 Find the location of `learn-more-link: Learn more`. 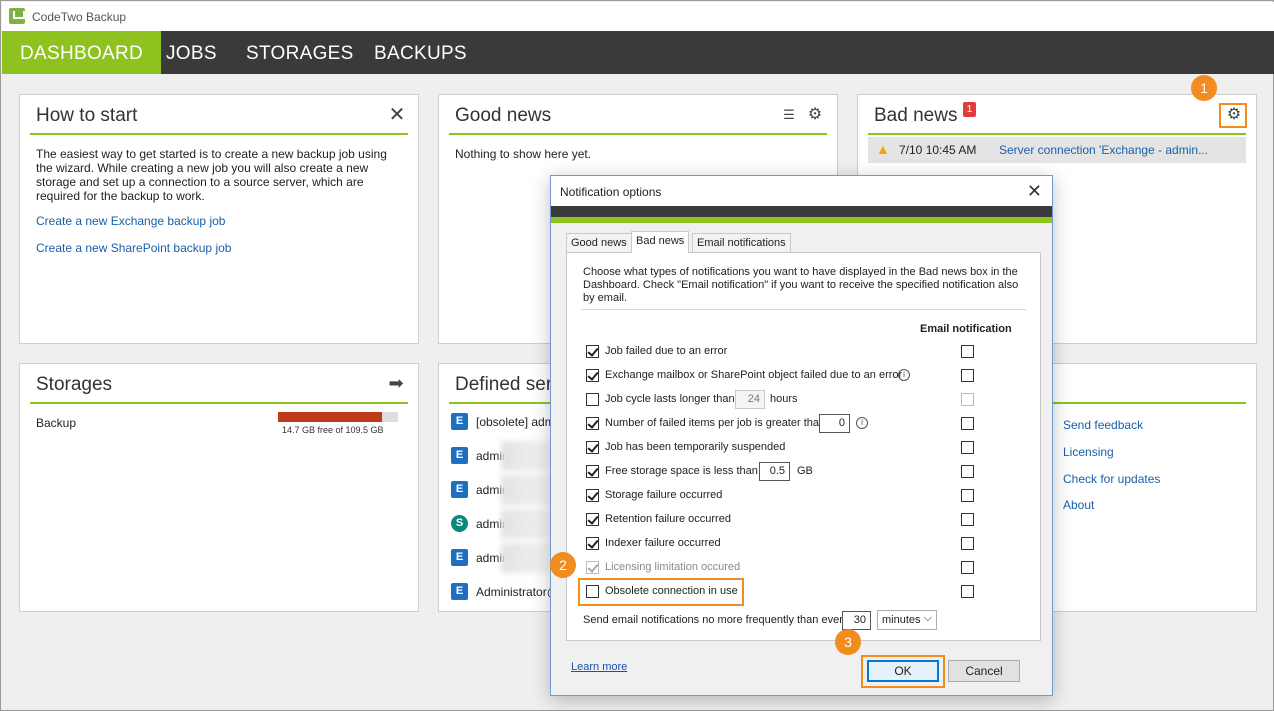

learn-more-link: Learn more is located at coordinates (599, 667).